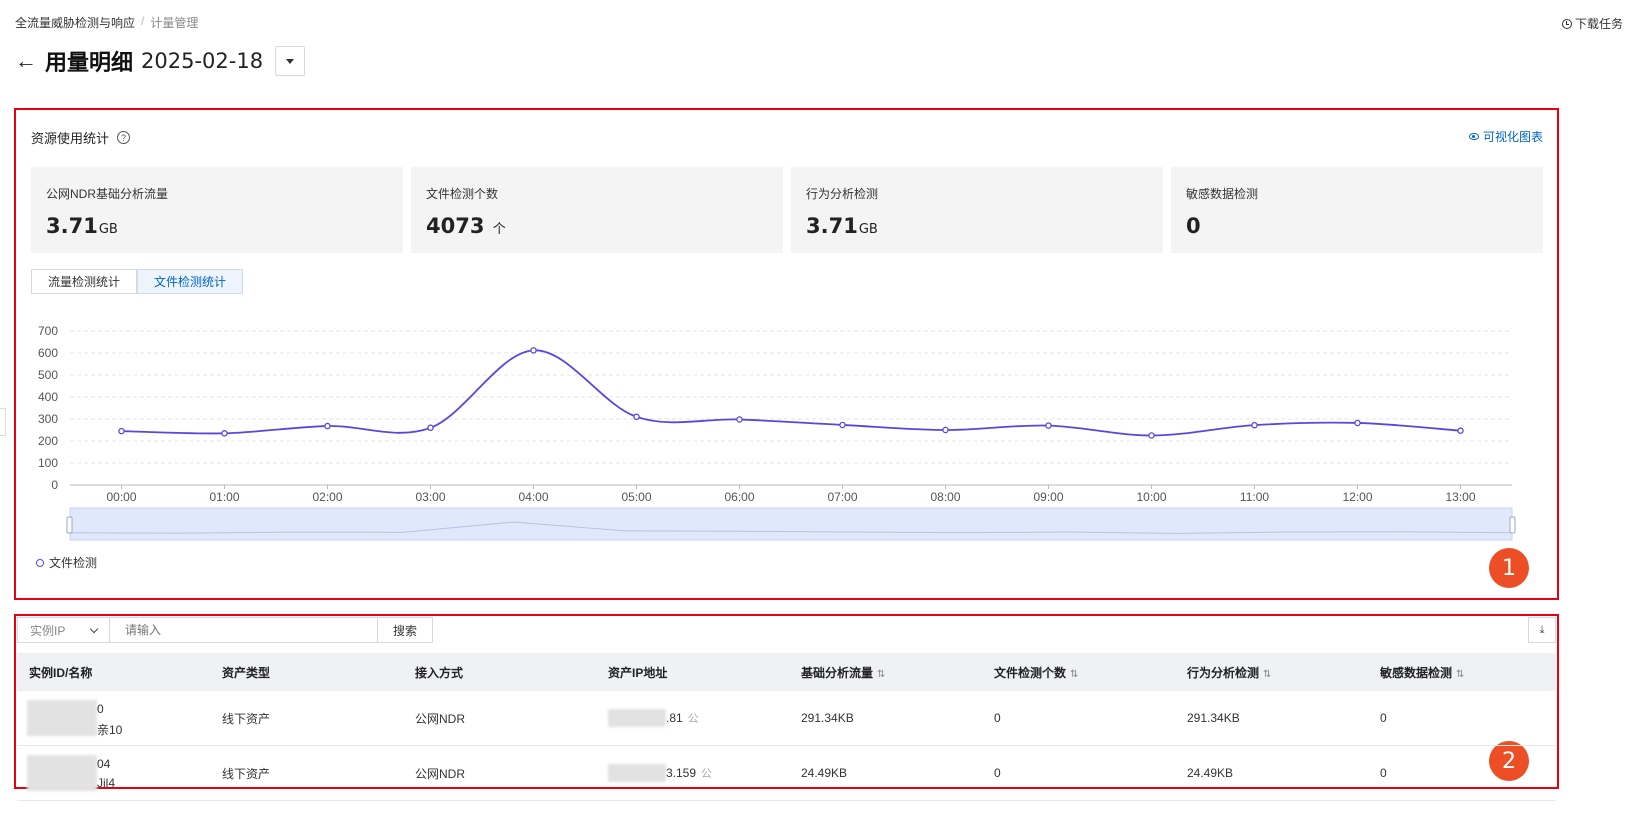 This screenshot has width=1633, height=830. What do you see at coordinates (224, 497) in the screenshot?
I see `x-tick-label: 01:00` at bounding box center [224, 497].